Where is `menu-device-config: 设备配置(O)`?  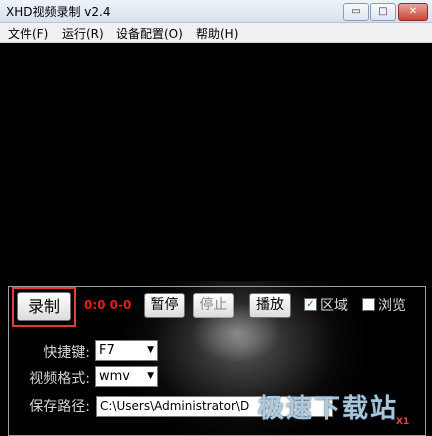 menu-device-config: 设备配置(O) is located at coordinates (149, 33).